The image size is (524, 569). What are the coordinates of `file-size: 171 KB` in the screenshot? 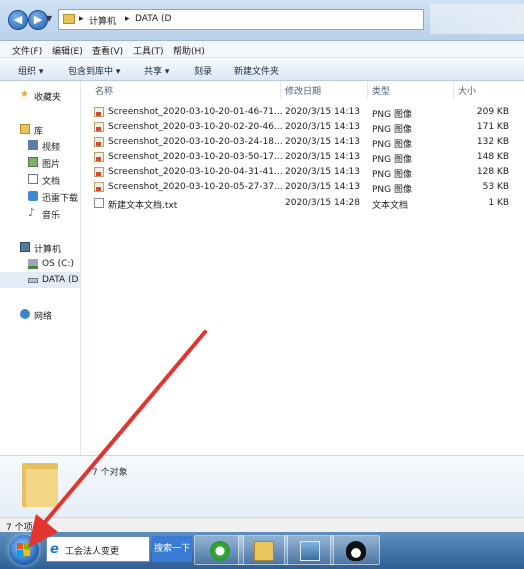 It's located at (492, 127).